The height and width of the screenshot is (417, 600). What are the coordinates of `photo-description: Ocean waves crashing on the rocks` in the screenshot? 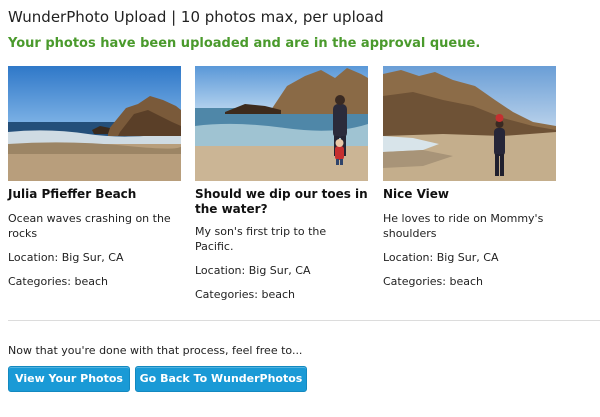 It's located at (89, 226).